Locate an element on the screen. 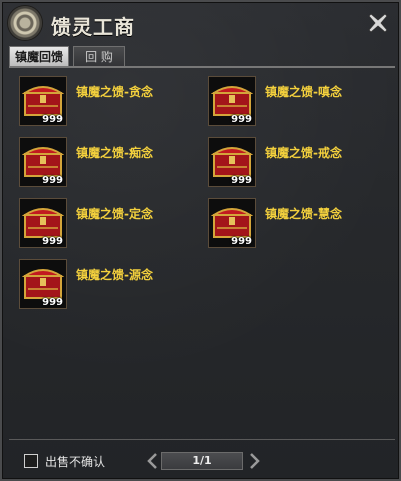  list-item: 999 镇魔之馈-慧念 is located at coordinates (295, 223).